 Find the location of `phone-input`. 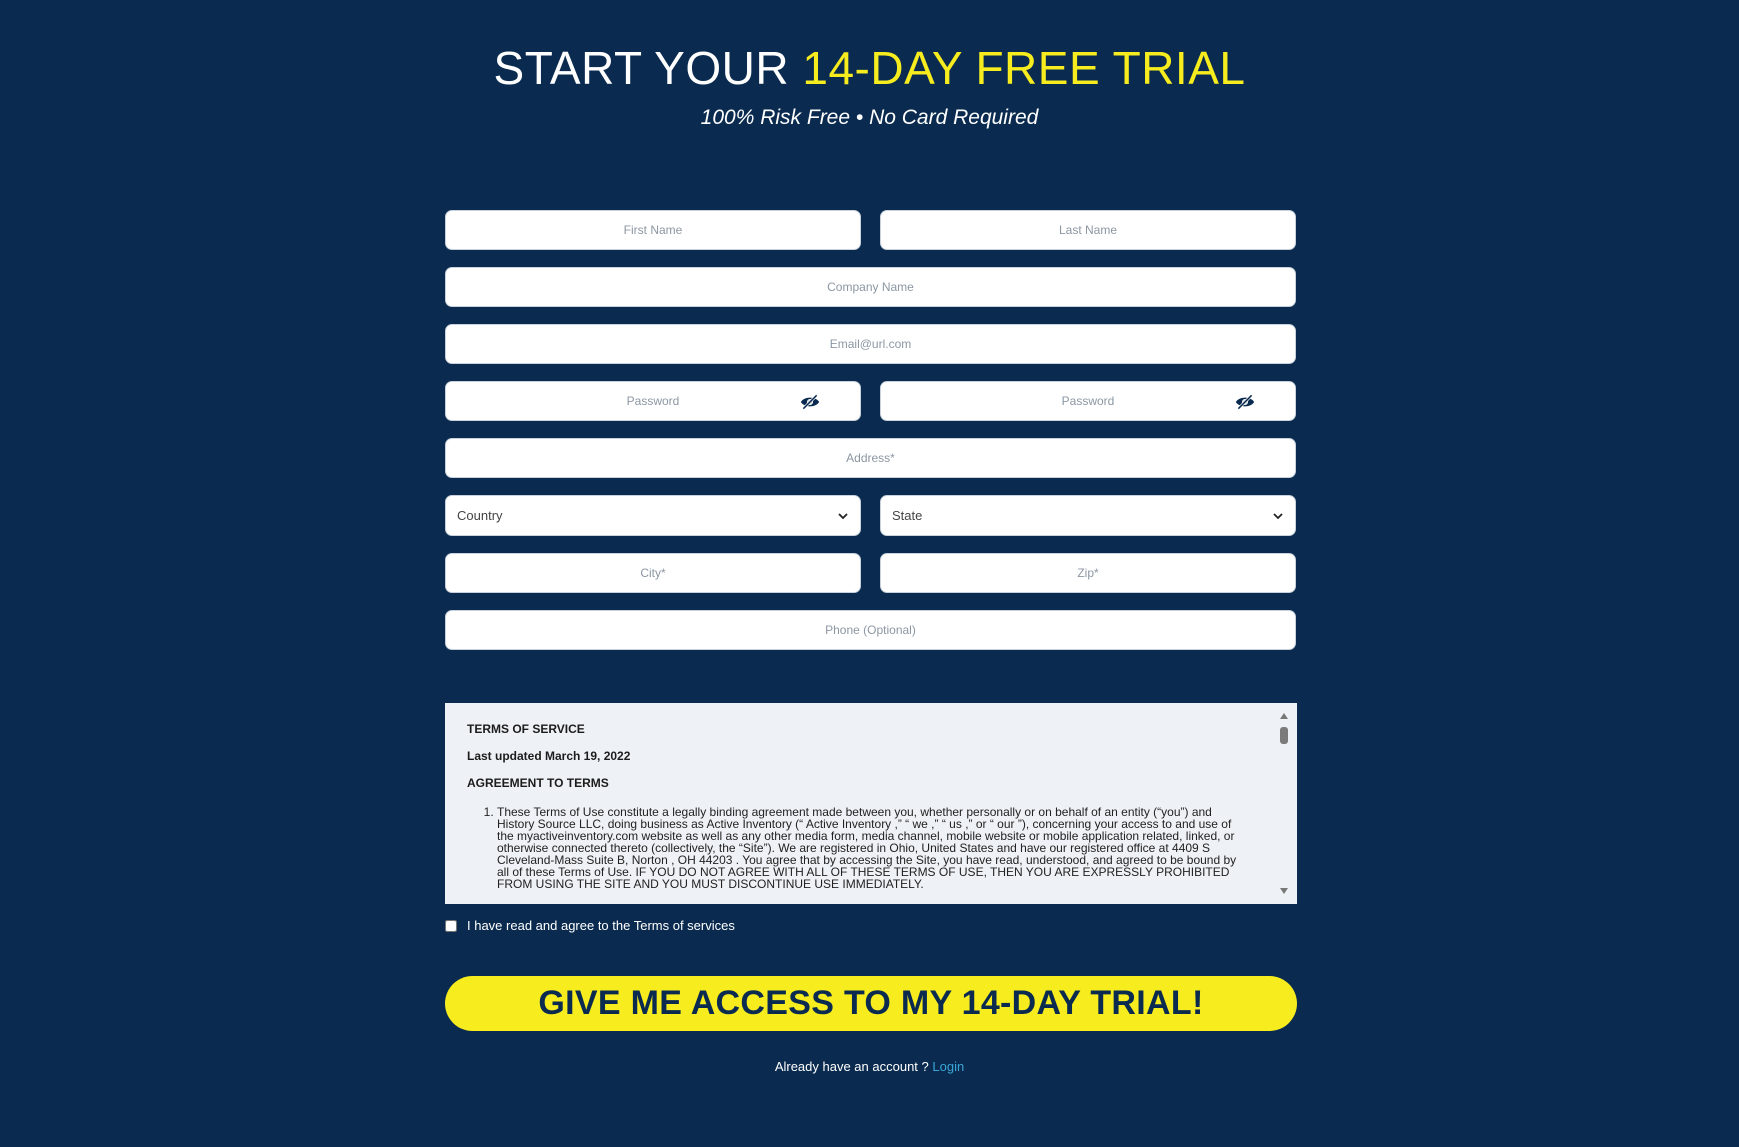

phone-input is located at coordinates (870, 630).